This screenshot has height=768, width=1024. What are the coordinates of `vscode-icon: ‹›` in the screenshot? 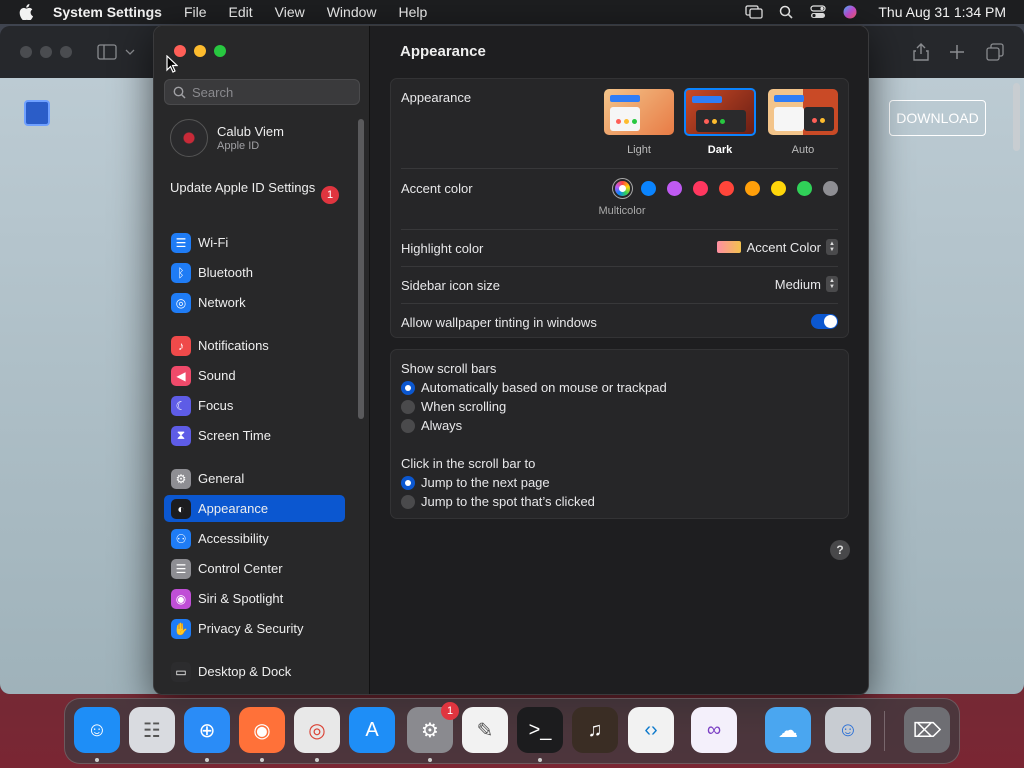 It's located at (651, 730).